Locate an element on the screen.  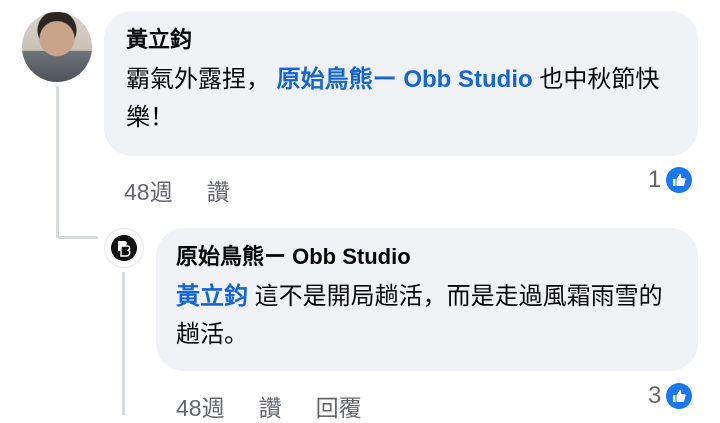
comment-author: 黃立鈞 is located at coordinates (401, 40).